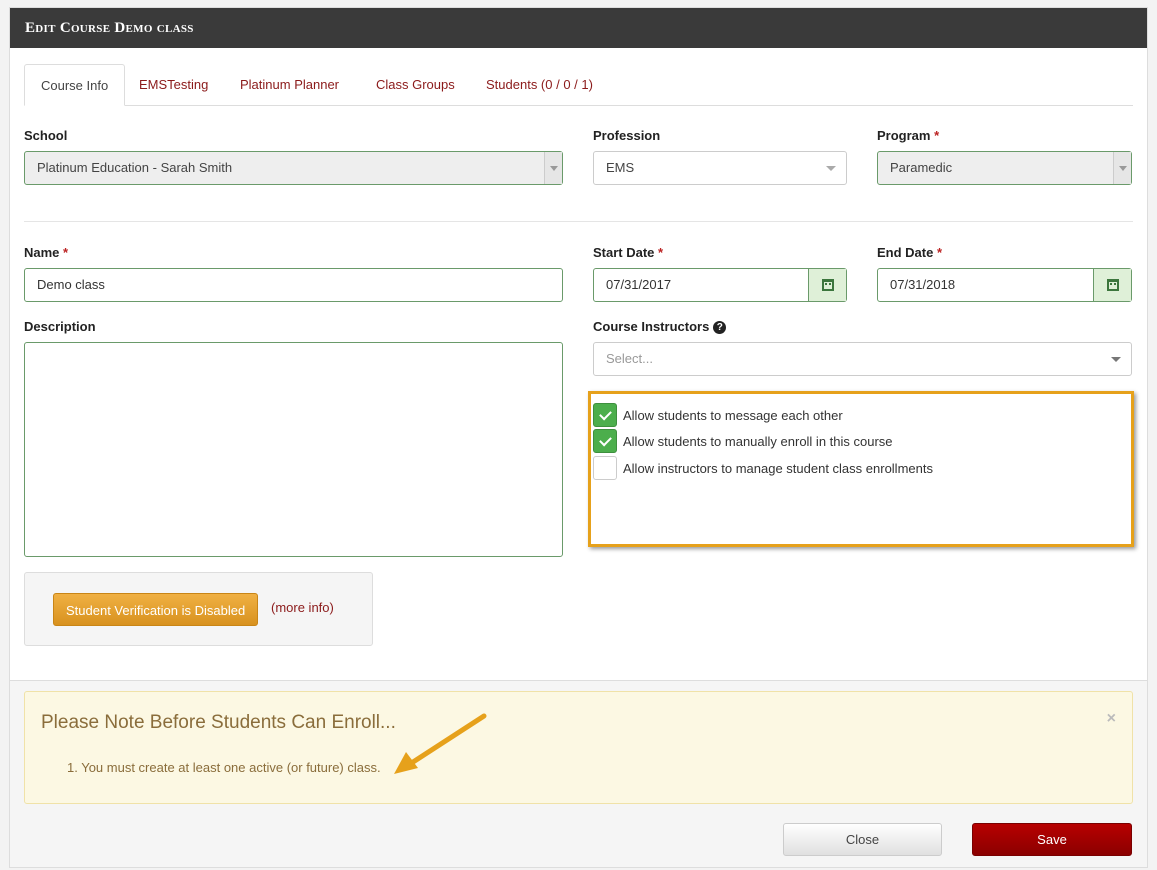 The height and width of the screenshot is (870, 1157). What do you see at coordinates (720, 168) in the screenshot?
I see `profession-select: EMS` at bounding box center [720, 168].